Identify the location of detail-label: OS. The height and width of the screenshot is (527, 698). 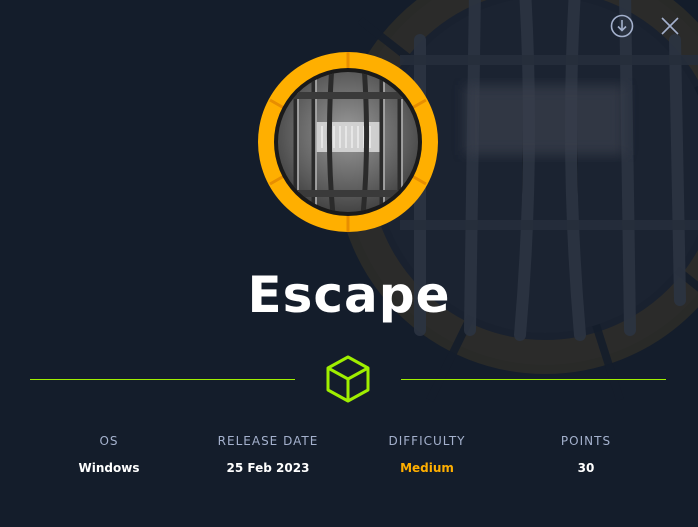
(109, 441).